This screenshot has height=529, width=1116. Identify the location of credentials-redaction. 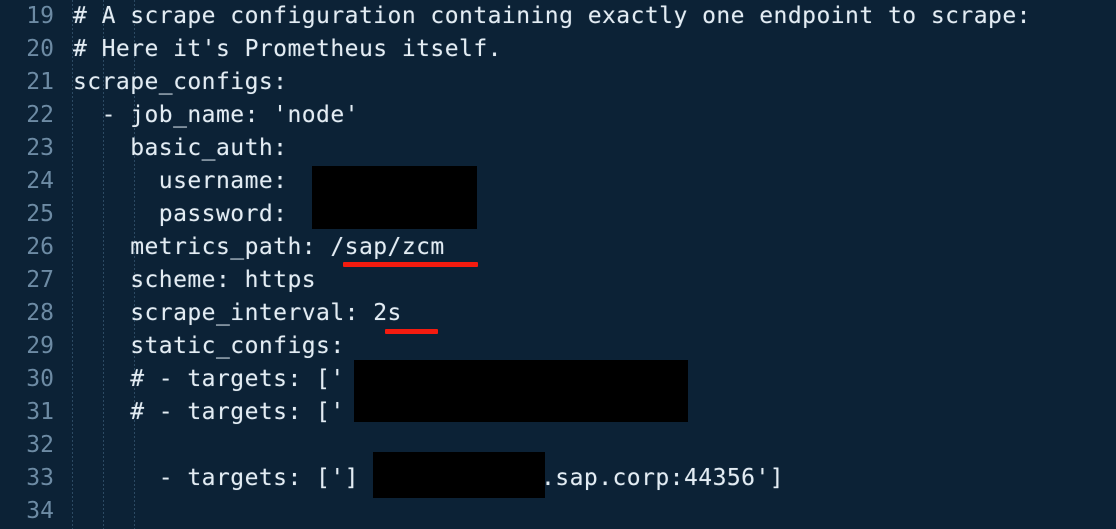
(394, 197).